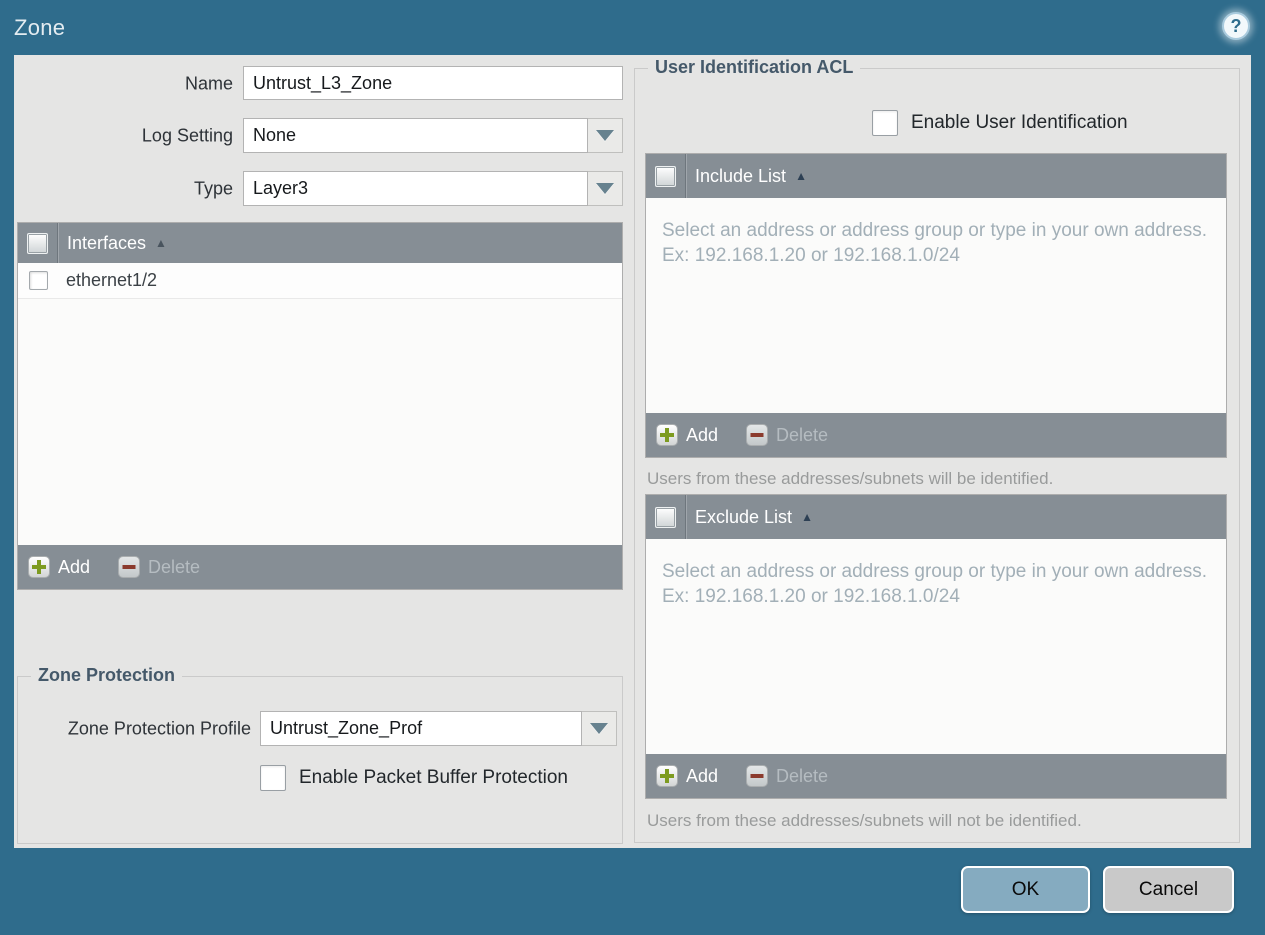 This screenshot has height=935, width=1265. I want to click on interfaces-column-header: Interfaces, so click(106, 243).